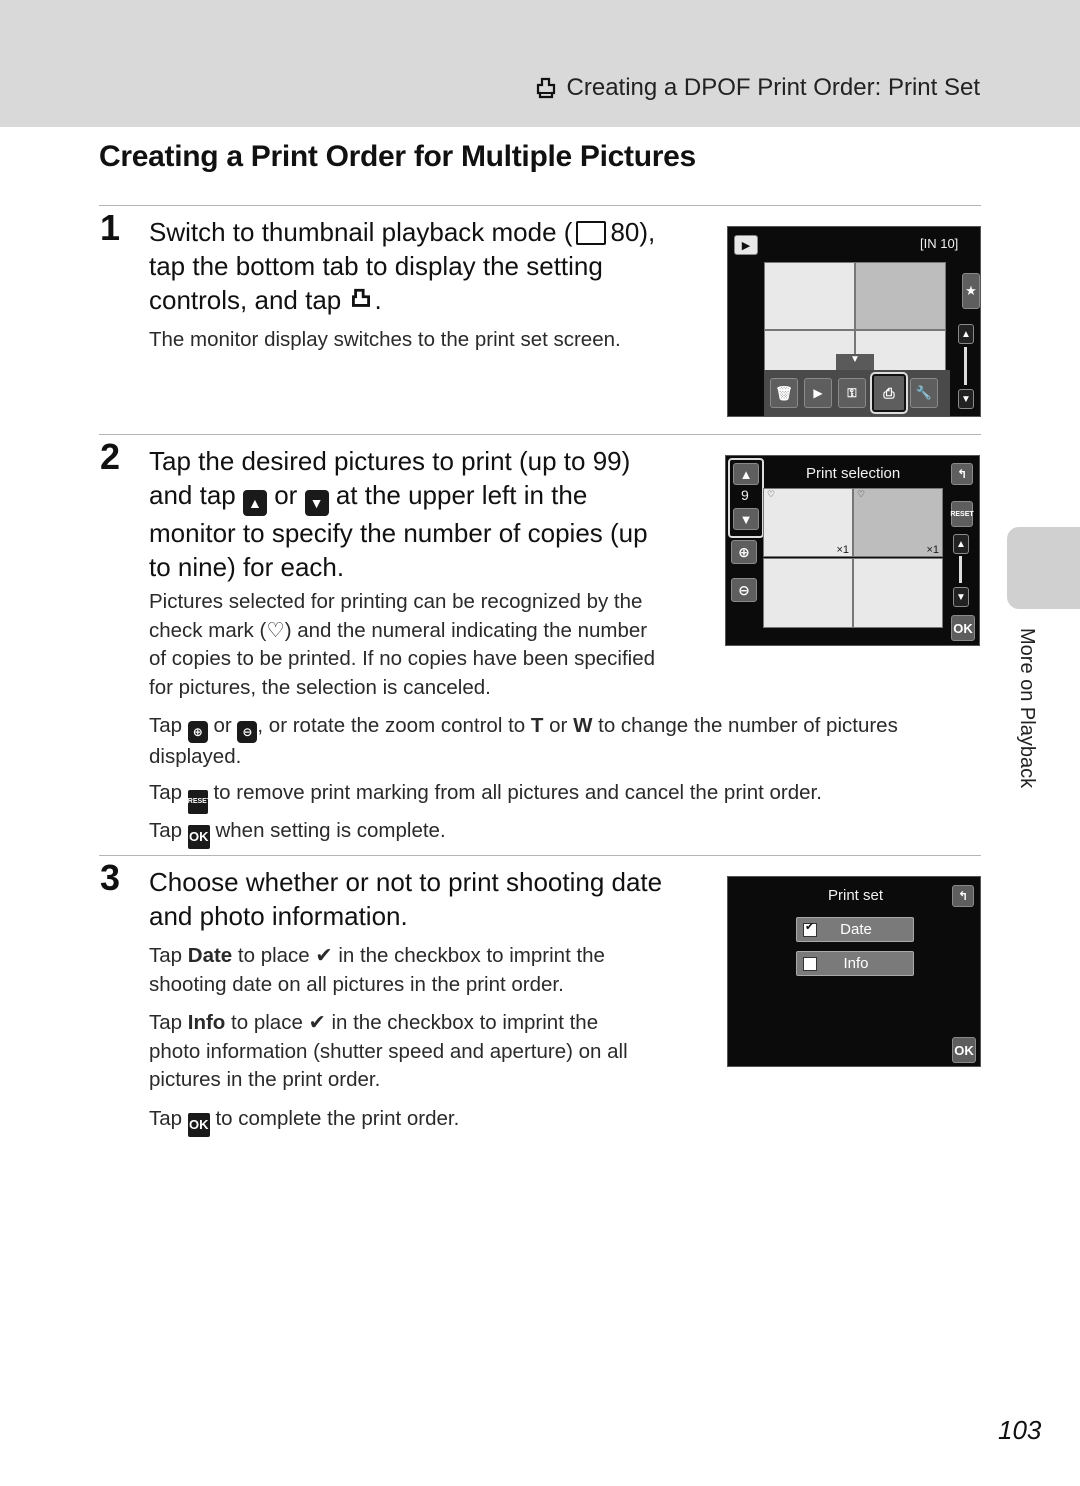 This screenshot has height=1486, width=1080. Describe the element at coordinates (889, 393) in the screenshot. I see `print-icon: ⎙` at that location.